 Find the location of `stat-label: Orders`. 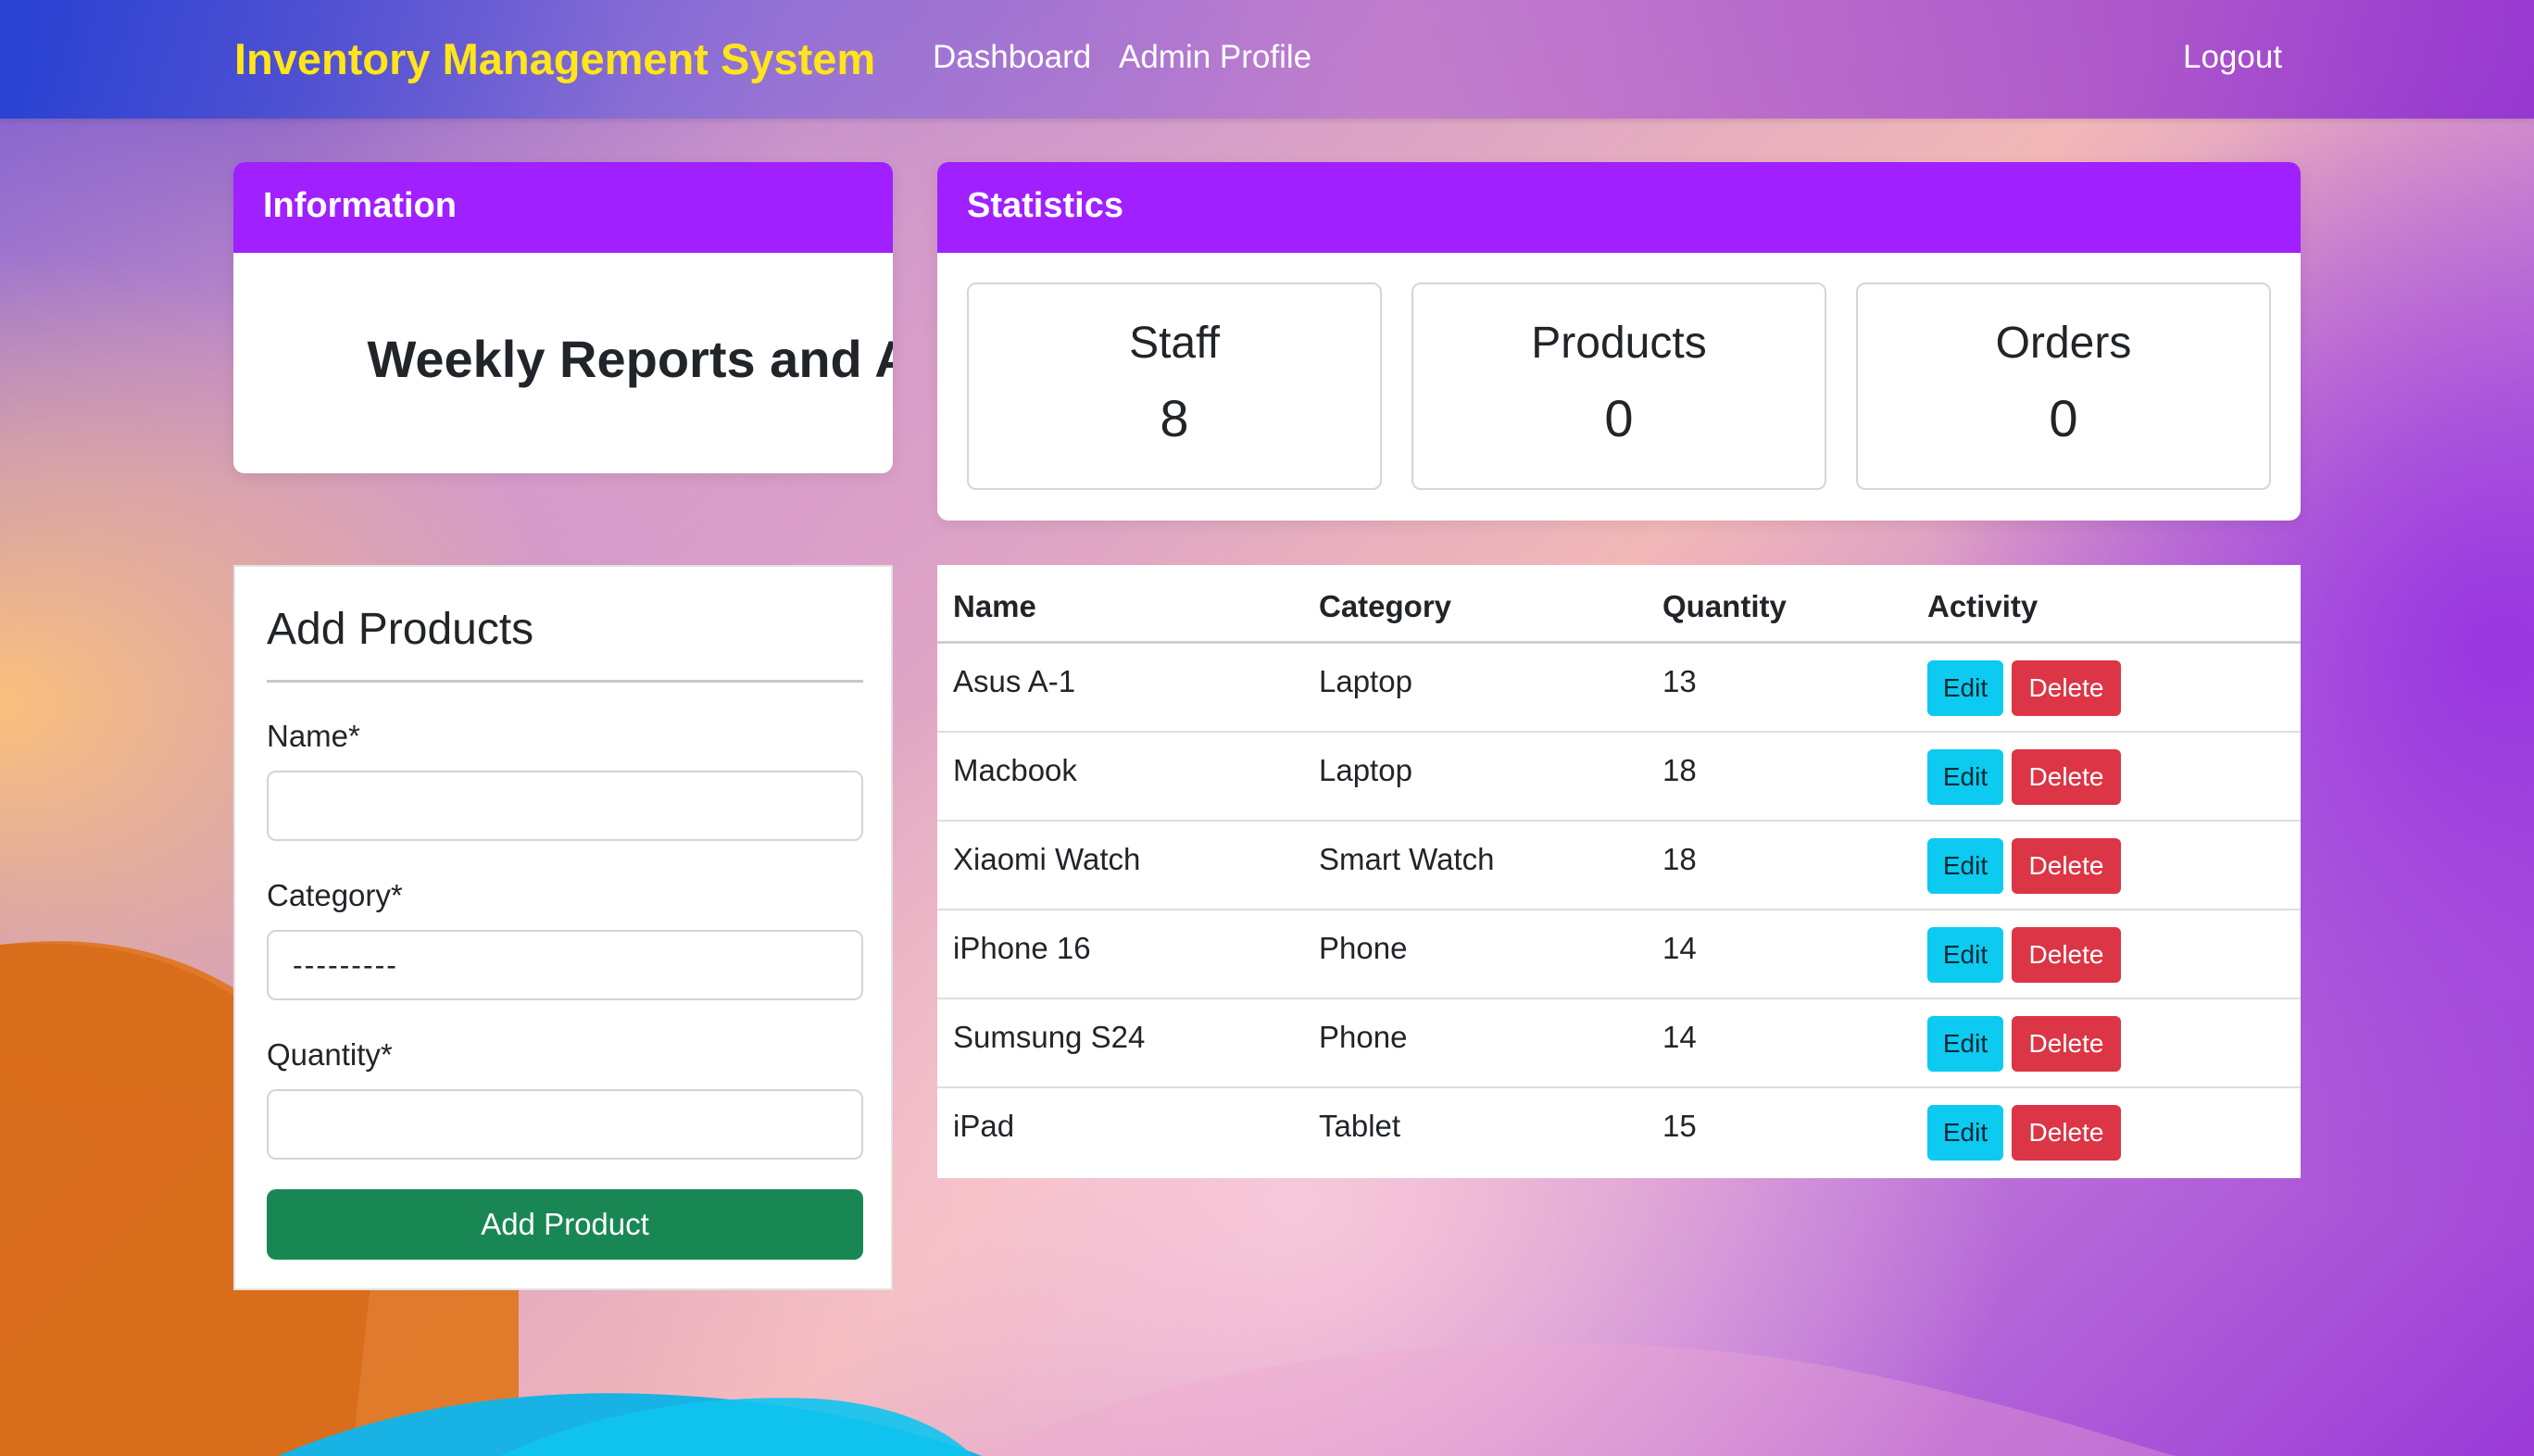

stat-label: Orders is located at coordinates (2063, 343).